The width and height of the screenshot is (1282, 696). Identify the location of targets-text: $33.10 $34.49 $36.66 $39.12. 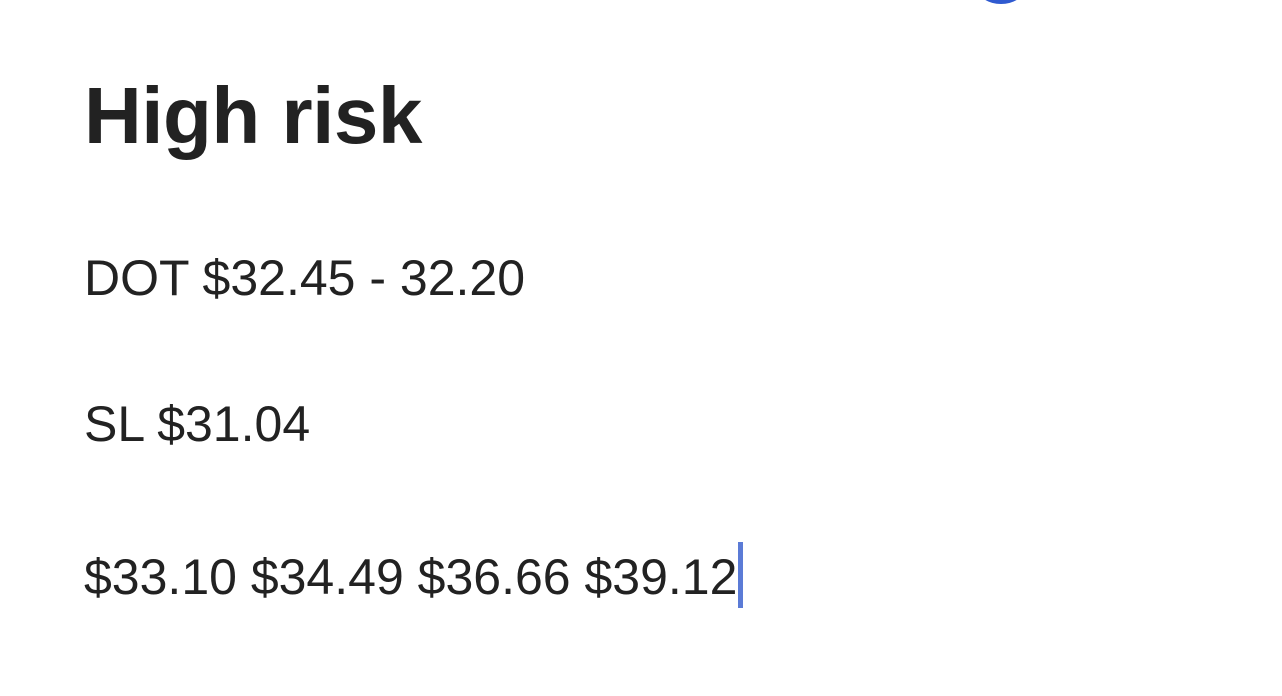
(411, 577).